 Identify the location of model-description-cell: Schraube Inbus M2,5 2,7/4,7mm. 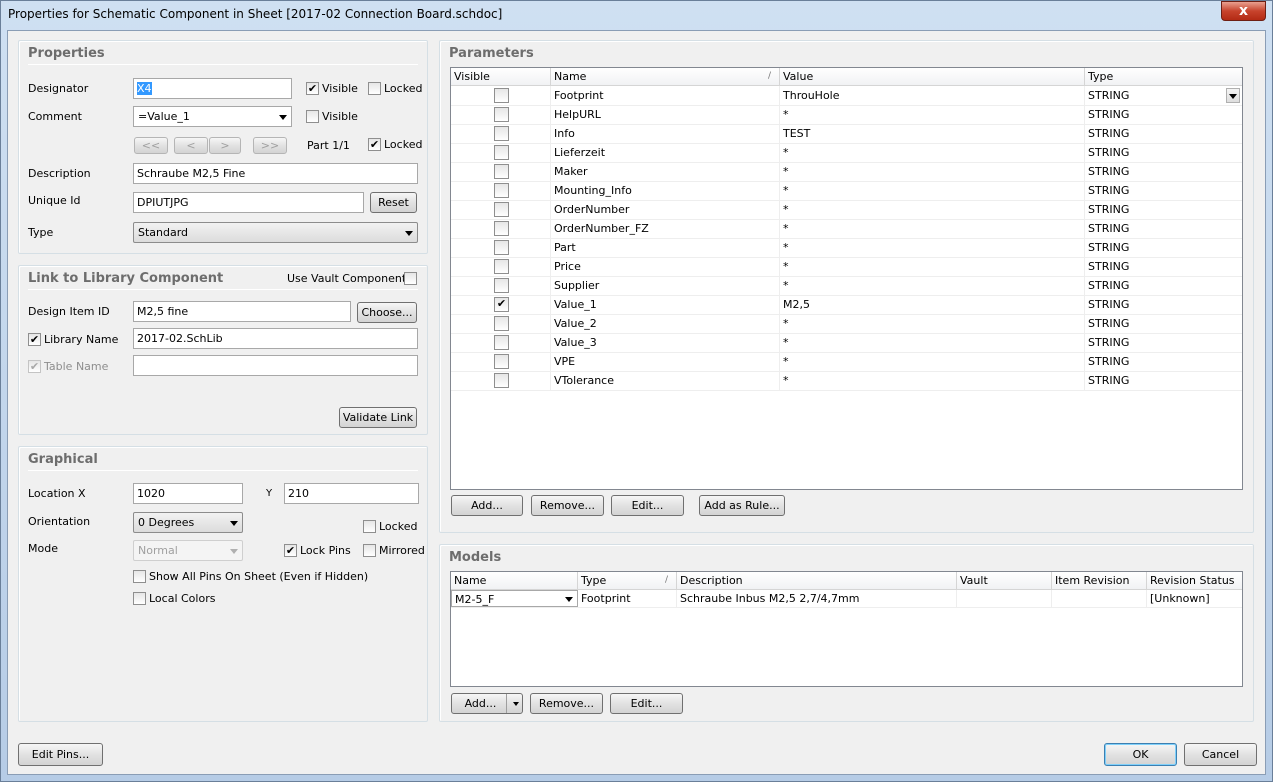
(817, 598).